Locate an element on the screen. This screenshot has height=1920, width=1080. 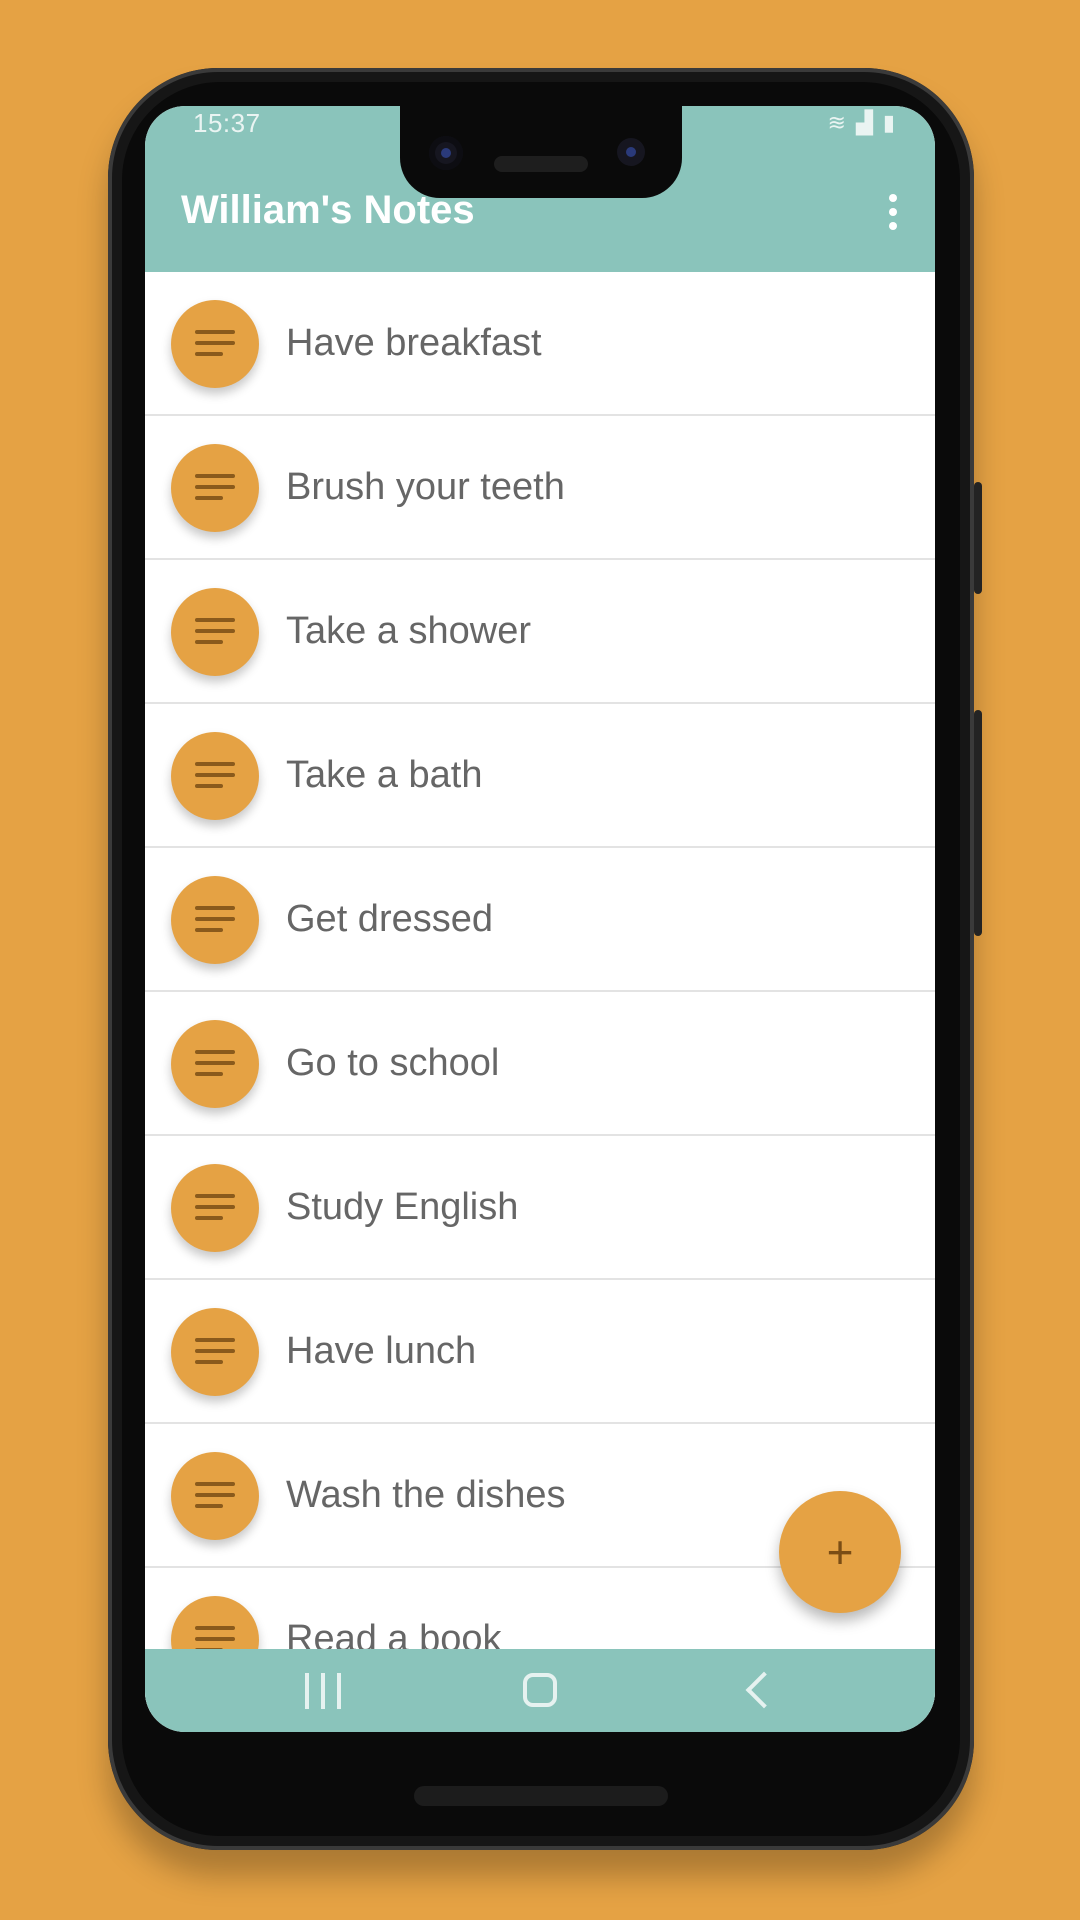
more-vert-icon is located at coordinates (893, 212).